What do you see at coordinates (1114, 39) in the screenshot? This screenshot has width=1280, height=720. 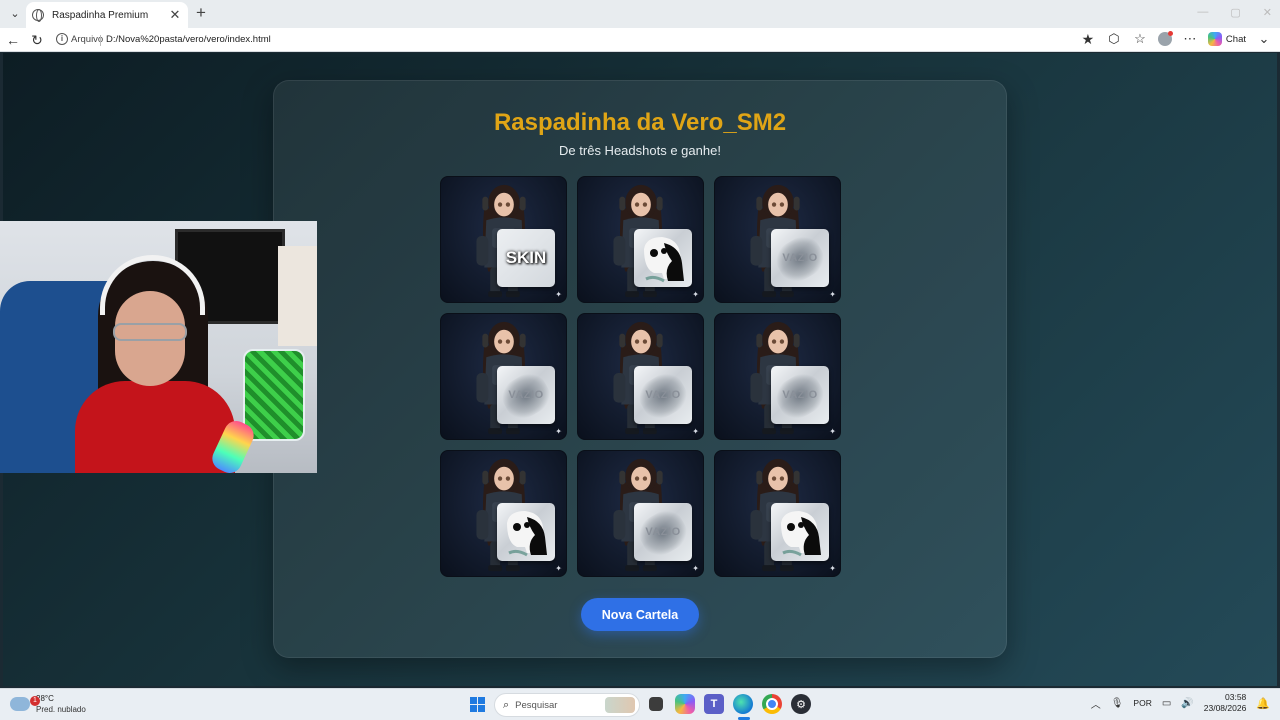 I see `extensions-icon: ⬡` at bounding box center [1114, 39].